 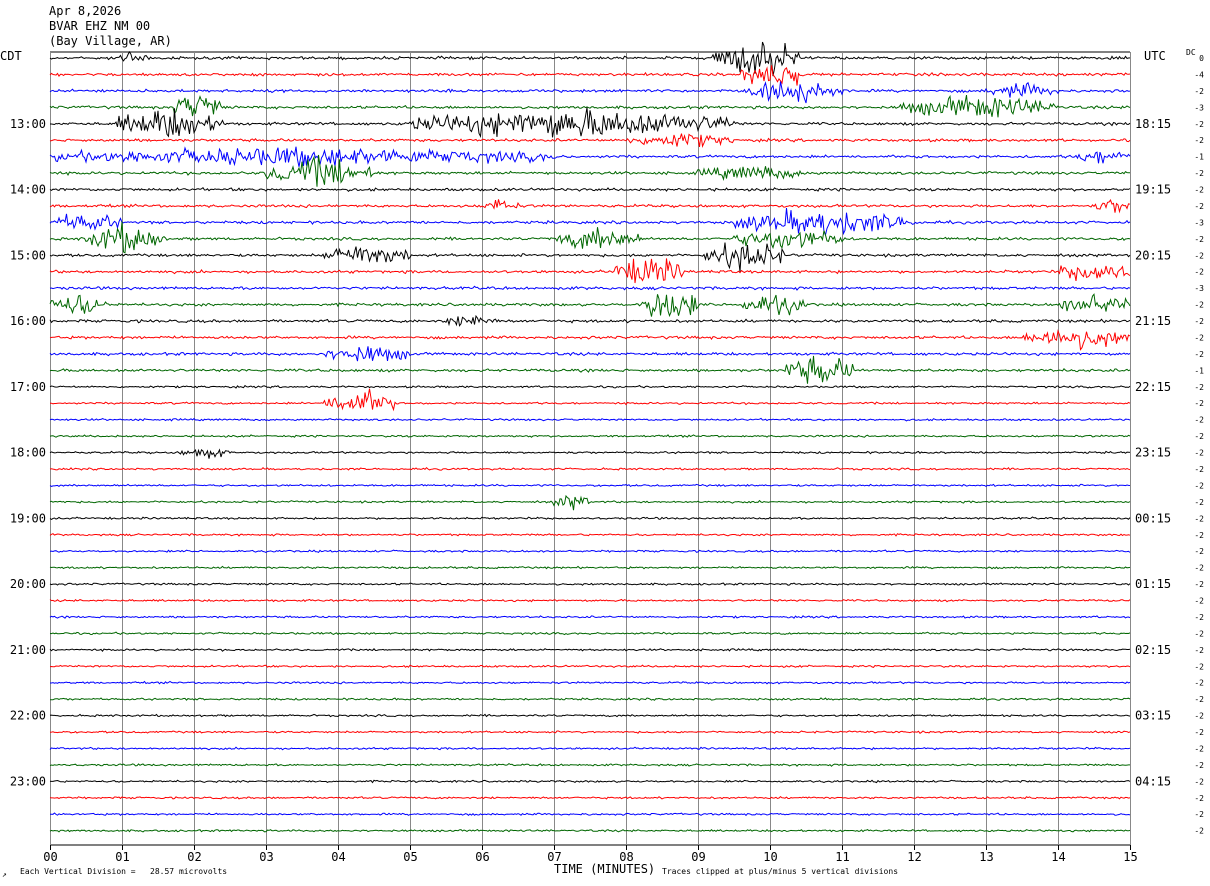 I want to click on utc-hour-label: 04:15, so click(x=1153, y=781).